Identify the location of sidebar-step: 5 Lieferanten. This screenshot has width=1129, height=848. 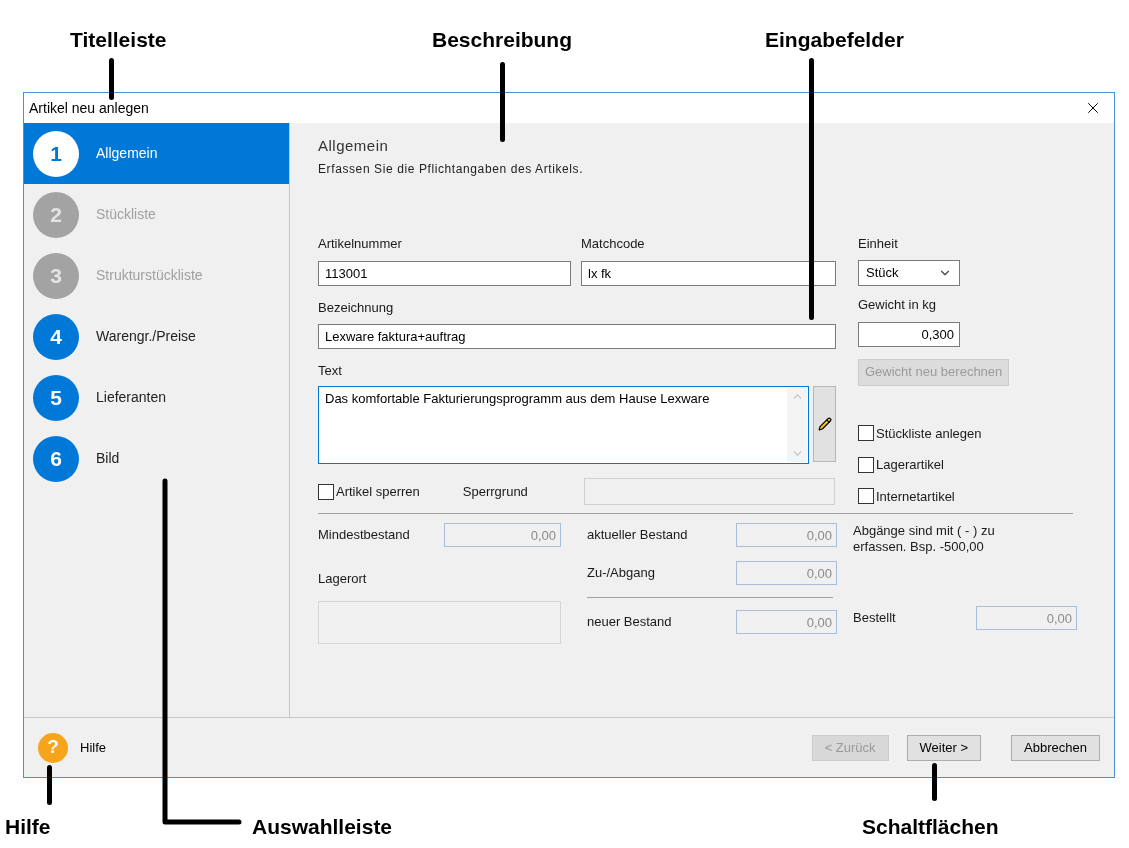
(156, 397).